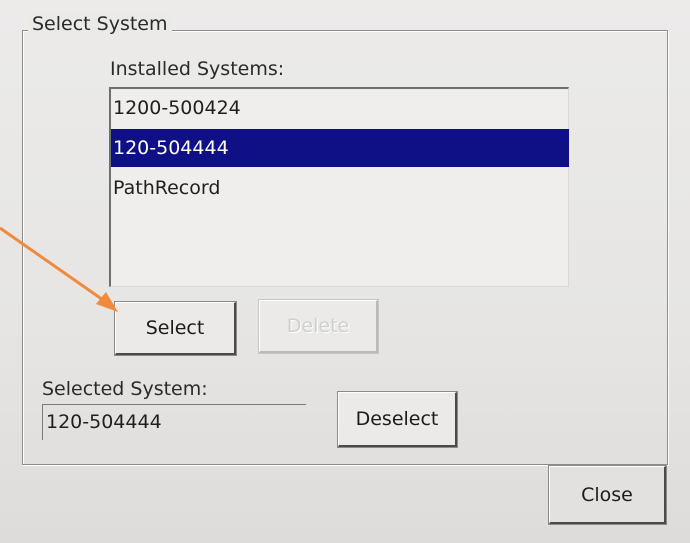 This screenshot has width=690, height=543. Describe the element at coordinates (397, 419) in the screenshot. I see `deselect-button: Deselect` at that location.